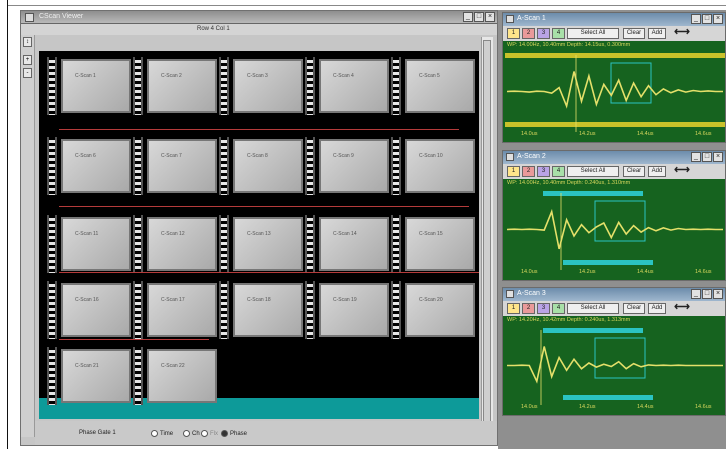 This screenshot has width=726, height=449. What do you see at coordinates (268, 86) in the screenshot?
I see `cscan-tile: C-Scan 3` at bounding box center [268, 86].